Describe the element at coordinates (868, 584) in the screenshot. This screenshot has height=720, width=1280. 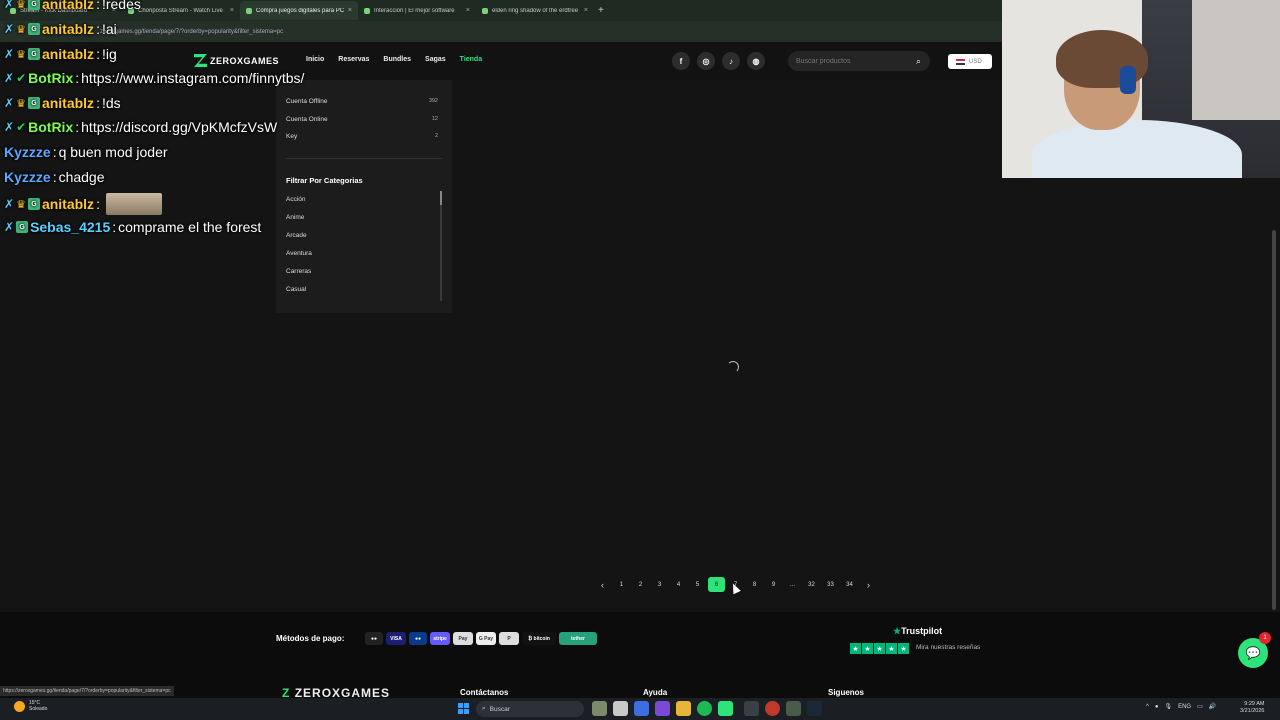
I see `next-page-button: ›` at that location.